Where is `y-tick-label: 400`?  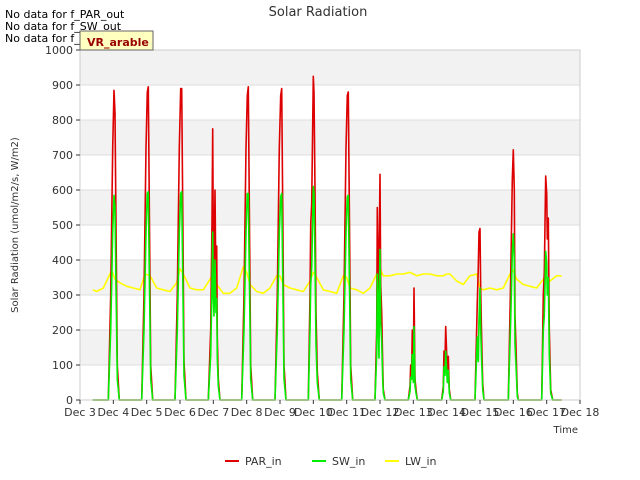
y-tick-label: 400 is located at coordinates (62, 260).